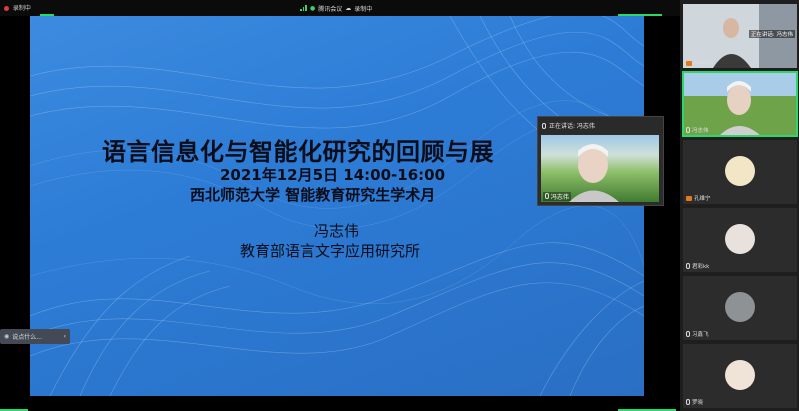 The width and height of the screenshot is (799, 411). I want to click on top-status-bar: 录制中 ● 腾讯会议 ☁ 录制中, so click(340, 8).